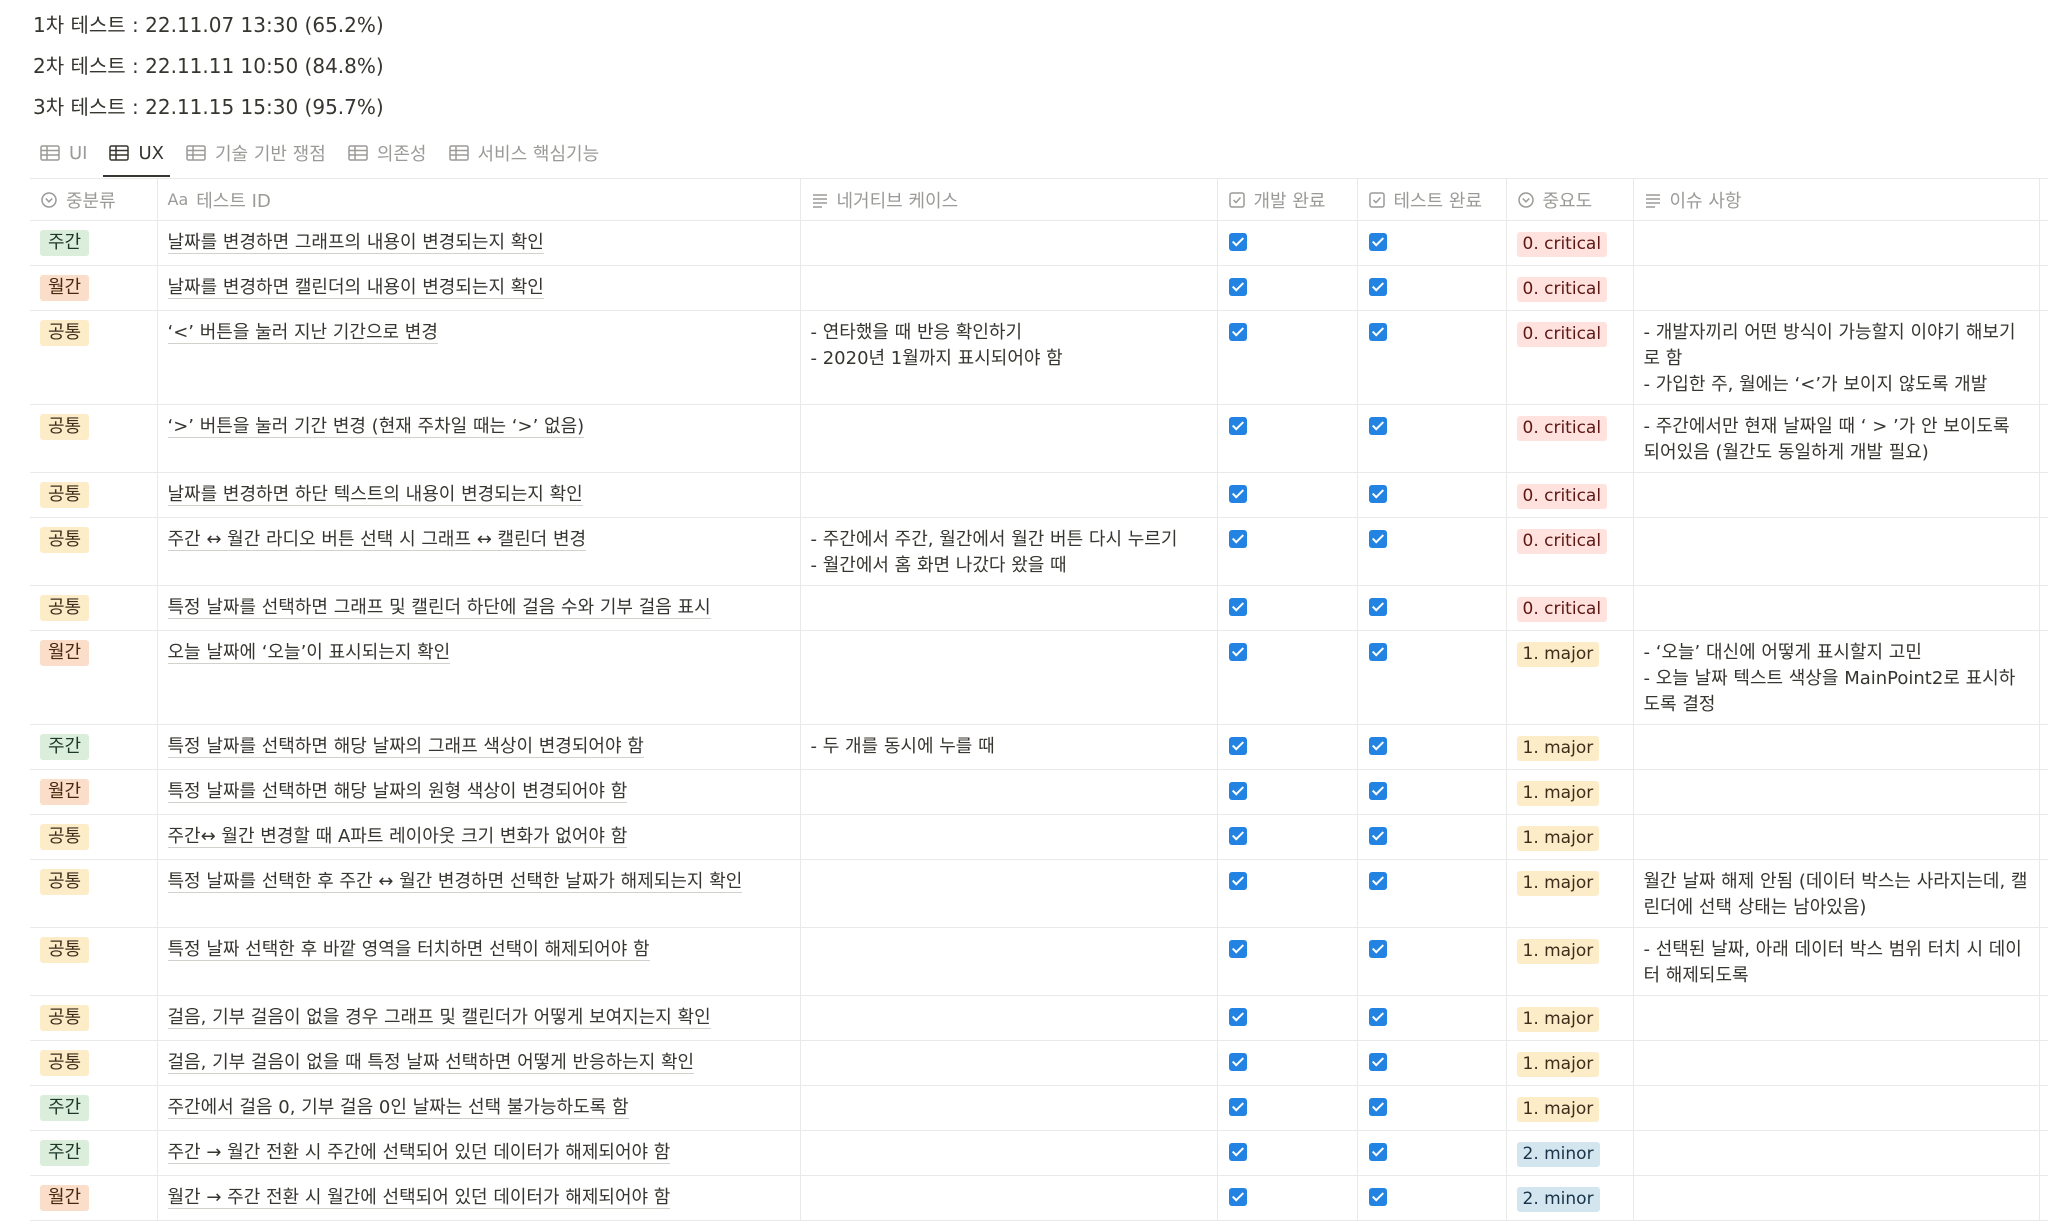 Image resolution: width=2048 pixels, height=1221 pixels. I want to click on test-id-cell: ‘>’ 버튼을 눌러 기간 변경 (현재 주차일 때는 ‘>’ 없음), so click(478, 438).